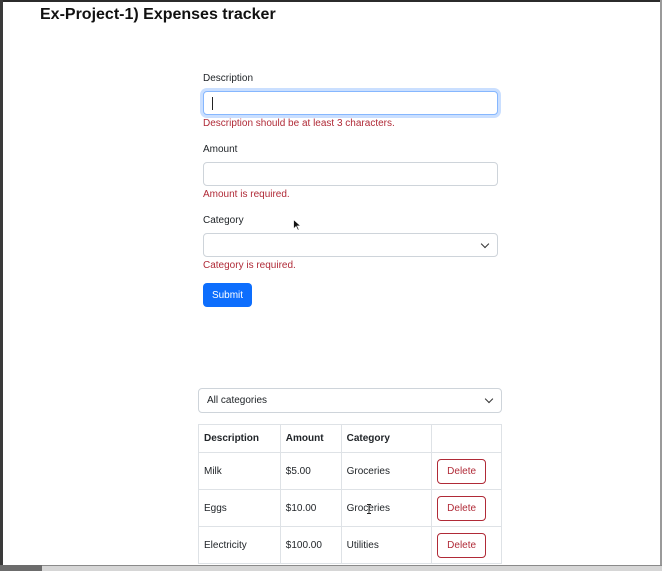 This screenshot has width=662, height=571. Describe the element at coordinates (350, 400) in the screenshot. I see `category-filter-select: All categories` at that location.